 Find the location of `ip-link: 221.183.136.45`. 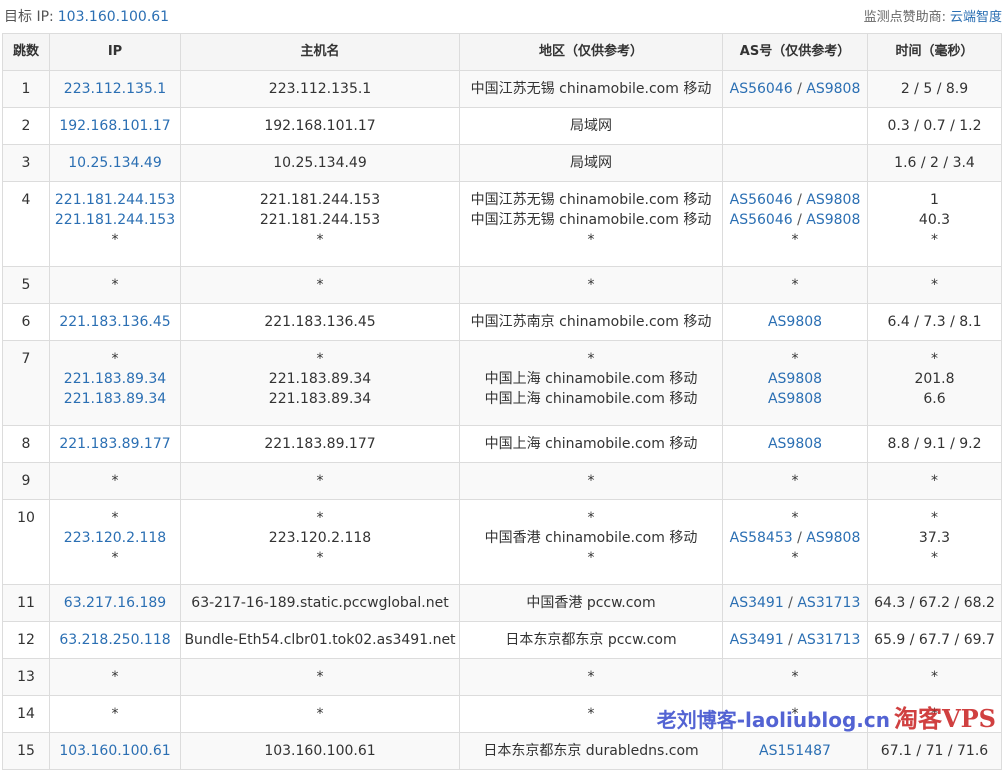

ip-link: 221.183.136.45 is located at coordinates (115, 322).